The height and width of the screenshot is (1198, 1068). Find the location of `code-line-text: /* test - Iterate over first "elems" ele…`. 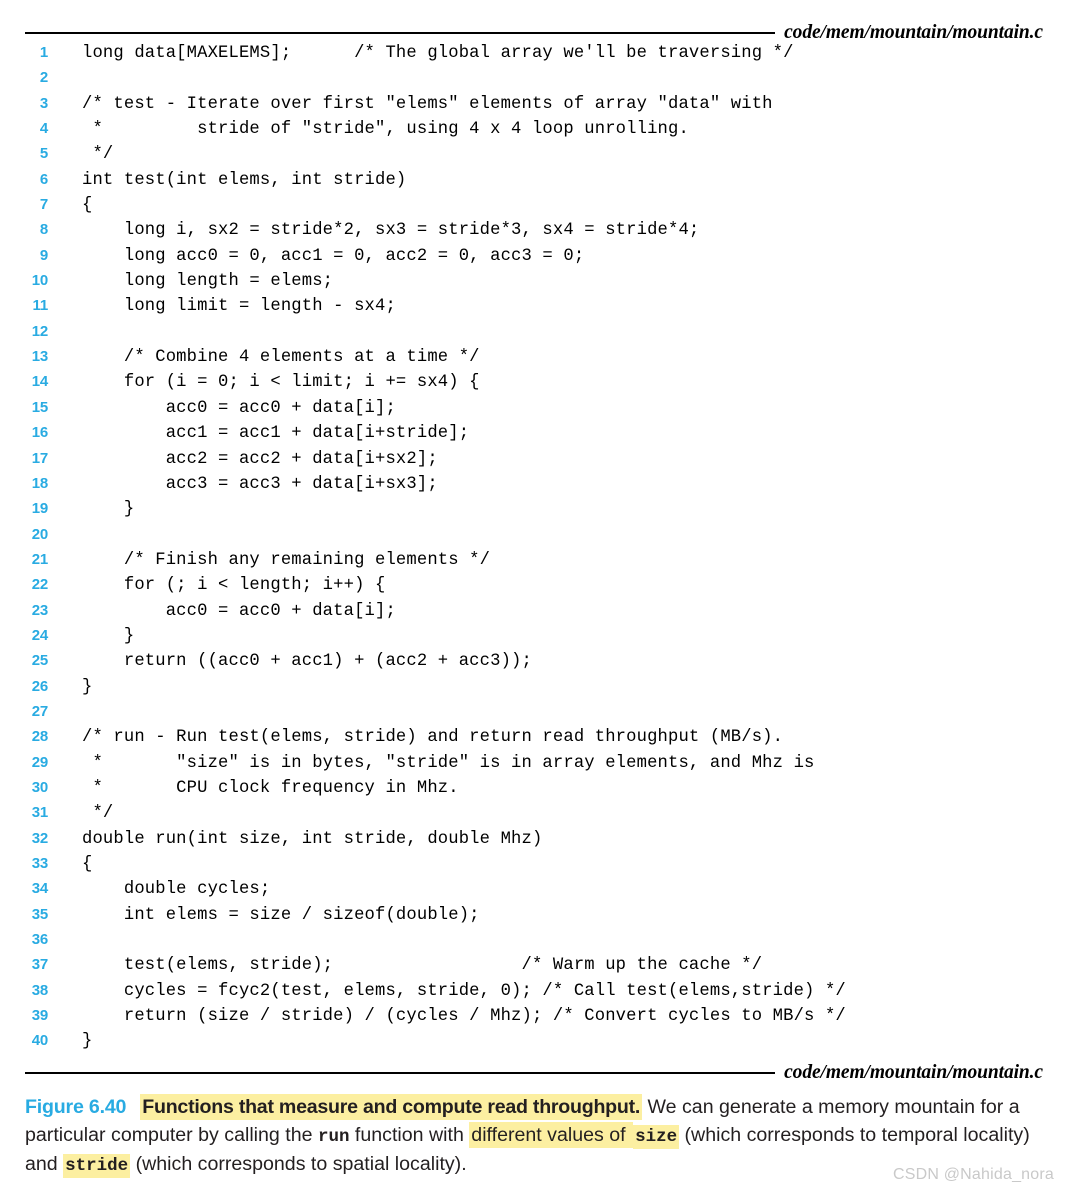

code-line-text: /* test - Iterate over first "elems" ele… is located at coordinates (427, 104).